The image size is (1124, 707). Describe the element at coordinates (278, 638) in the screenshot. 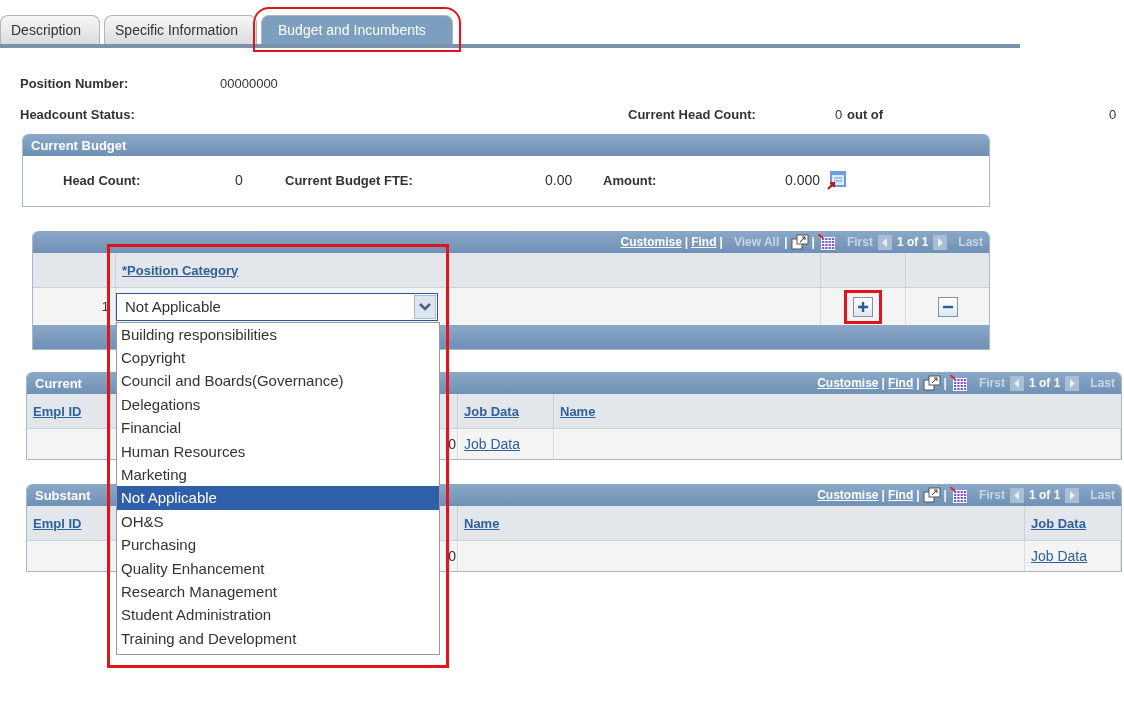

I see `dropdown-option: Training and Development` at that location.